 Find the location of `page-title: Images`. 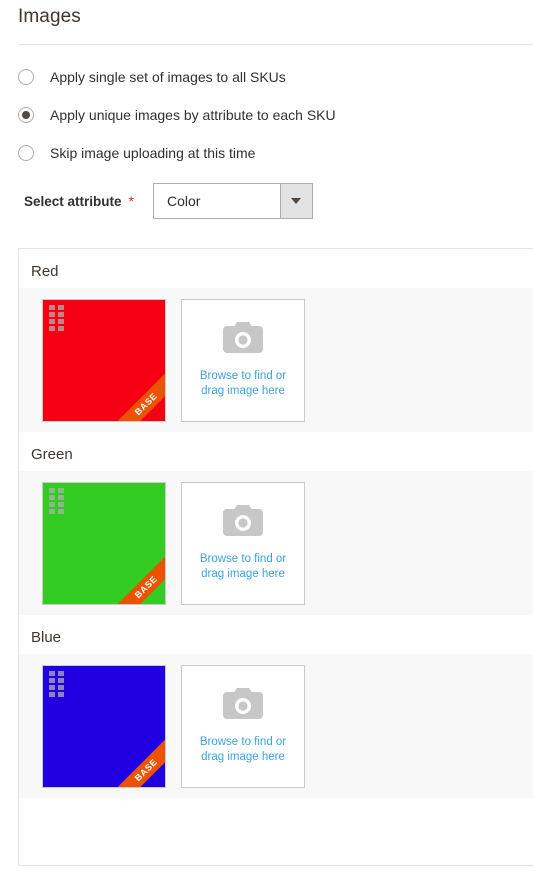

page-title: Images is located at coordinates (49, 16).